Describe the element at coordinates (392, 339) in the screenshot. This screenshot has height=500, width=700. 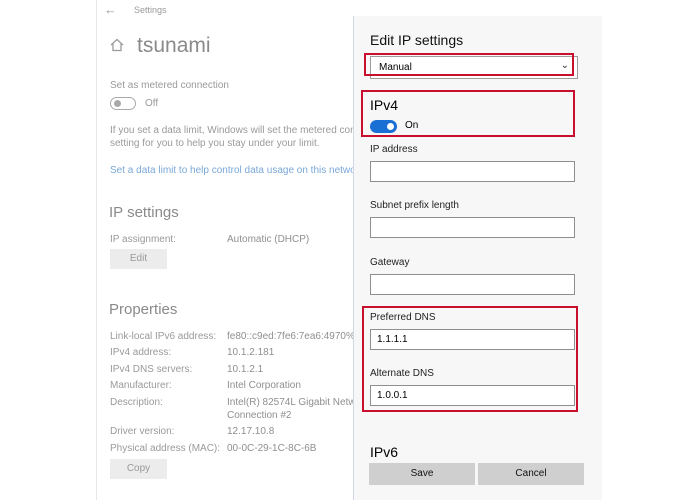
I see `preferred-dns-value: 1.1.1.1` at that location.